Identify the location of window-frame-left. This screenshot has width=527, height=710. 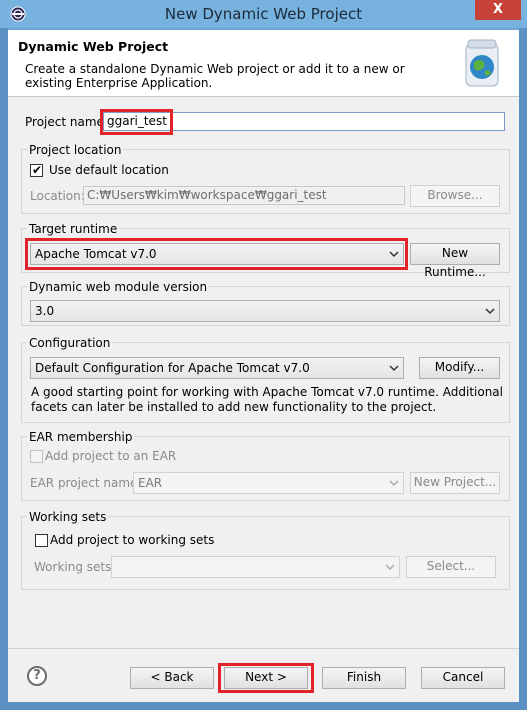
(4, 369).